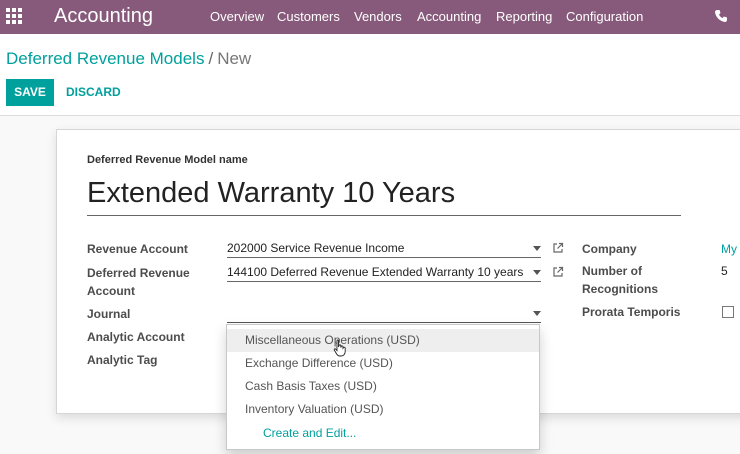  I want to click on phone-icon, so click(721, 16).